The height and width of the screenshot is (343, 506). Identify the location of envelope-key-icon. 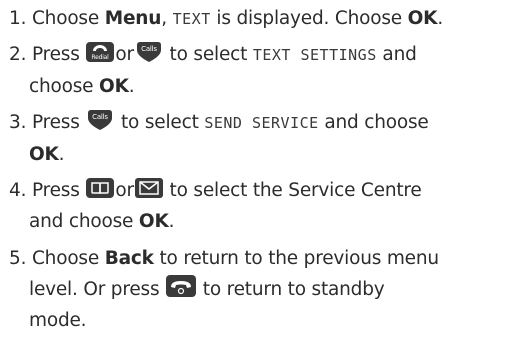
(149, 188).